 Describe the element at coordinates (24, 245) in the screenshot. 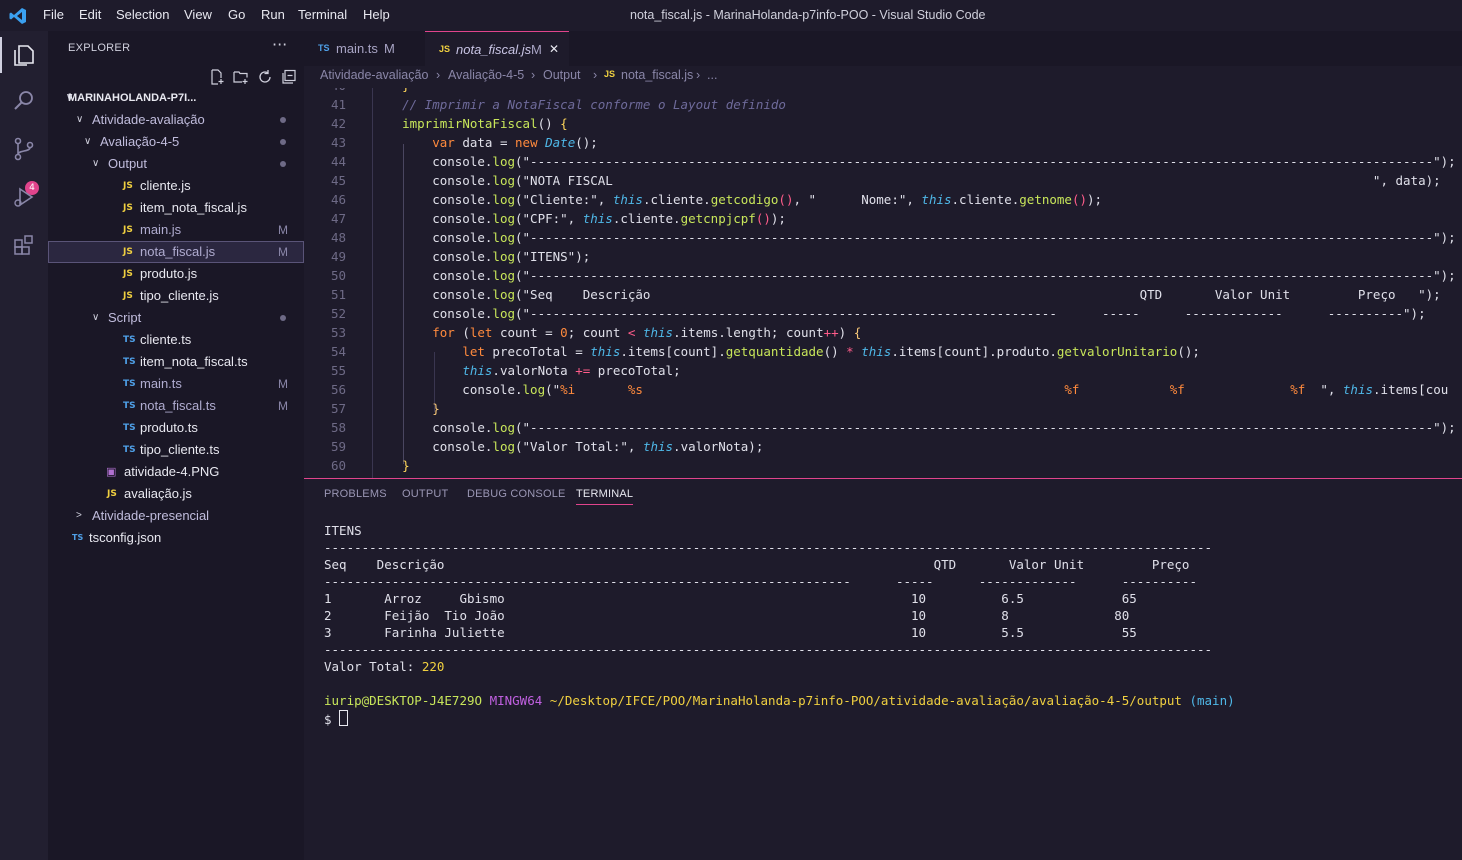

I see `extensions-icon` at that location.